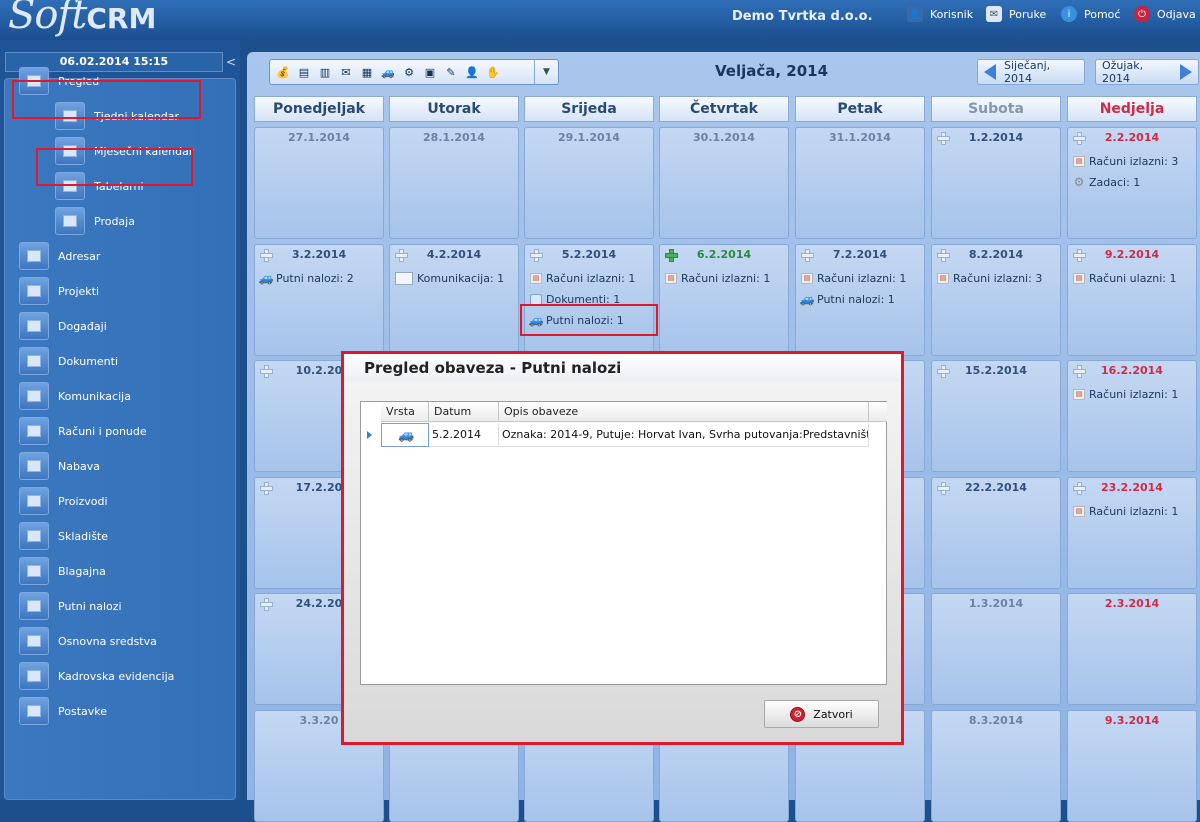 This screenshot has height=822, width=1200. What do you see at coordinates (996, 416) in the screenshot?
I see `calendar-day-cell: 15.2.2014` at bounding box center [996, 416].